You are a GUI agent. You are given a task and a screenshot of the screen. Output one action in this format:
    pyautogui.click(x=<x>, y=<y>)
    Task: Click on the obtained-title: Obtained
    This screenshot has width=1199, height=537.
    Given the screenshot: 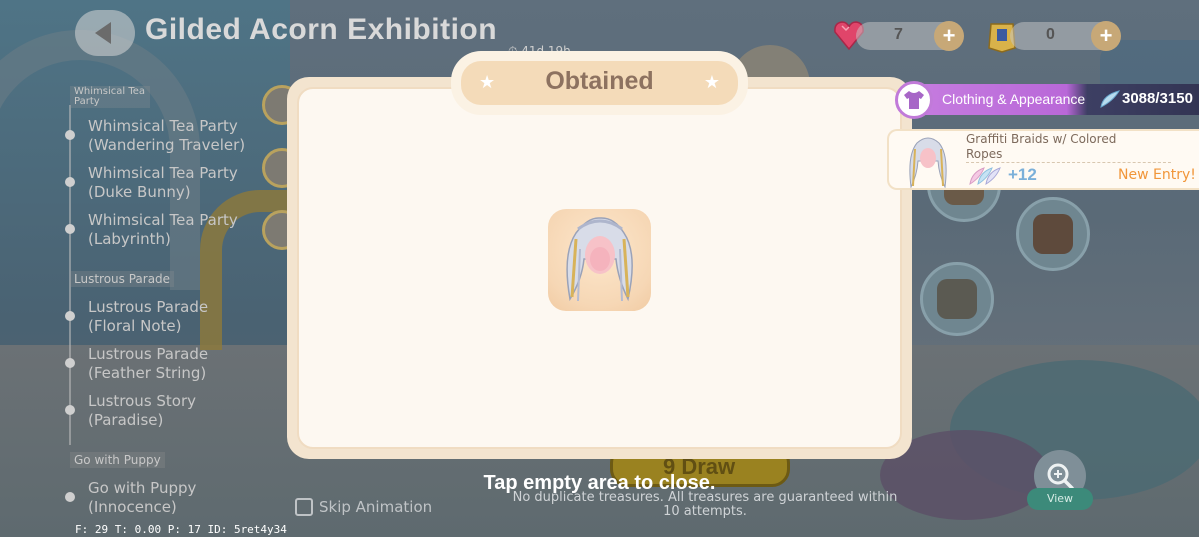 What is the action you would take?
    pyautogui.click(x=599, y=81)
    